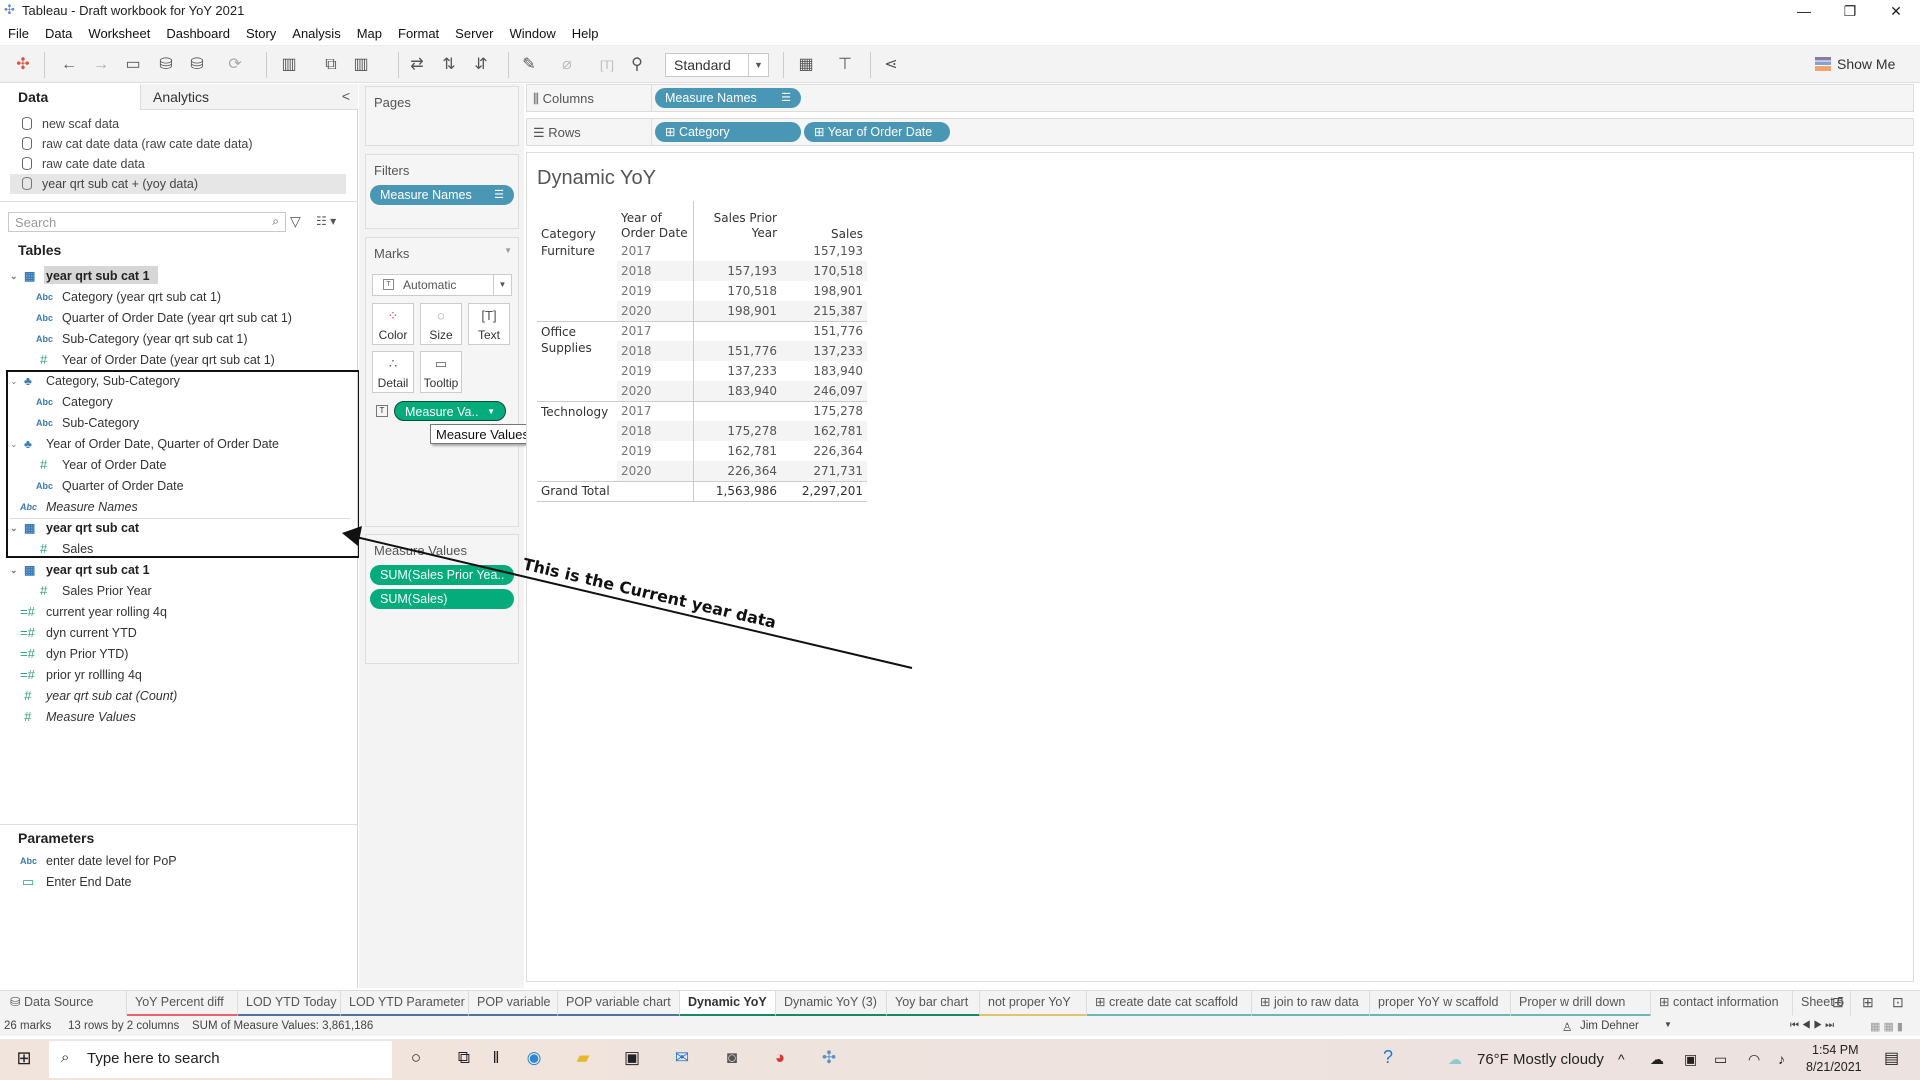 This screenshot has width=1920, height=1080. What do you see at coordinates (166, 65) in the screenshot?
I see `new-datasource-icon: ⛁` at bounding box center [166, 65].